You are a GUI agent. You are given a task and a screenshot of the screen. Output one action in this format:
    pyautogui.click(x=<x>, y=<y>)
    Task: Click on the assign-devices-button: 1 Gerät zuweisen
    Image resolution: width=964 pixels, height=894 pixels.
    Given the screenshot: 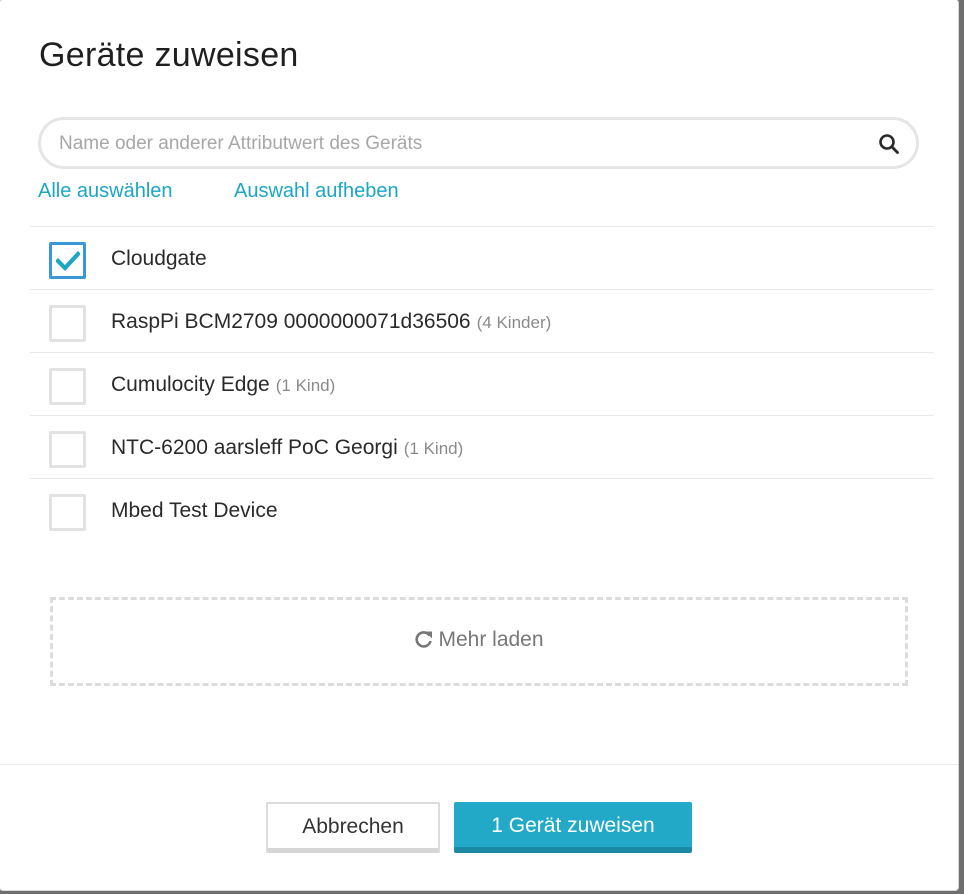 What is the action you would take?
    pyautogui.click(x=573, y=827)
    